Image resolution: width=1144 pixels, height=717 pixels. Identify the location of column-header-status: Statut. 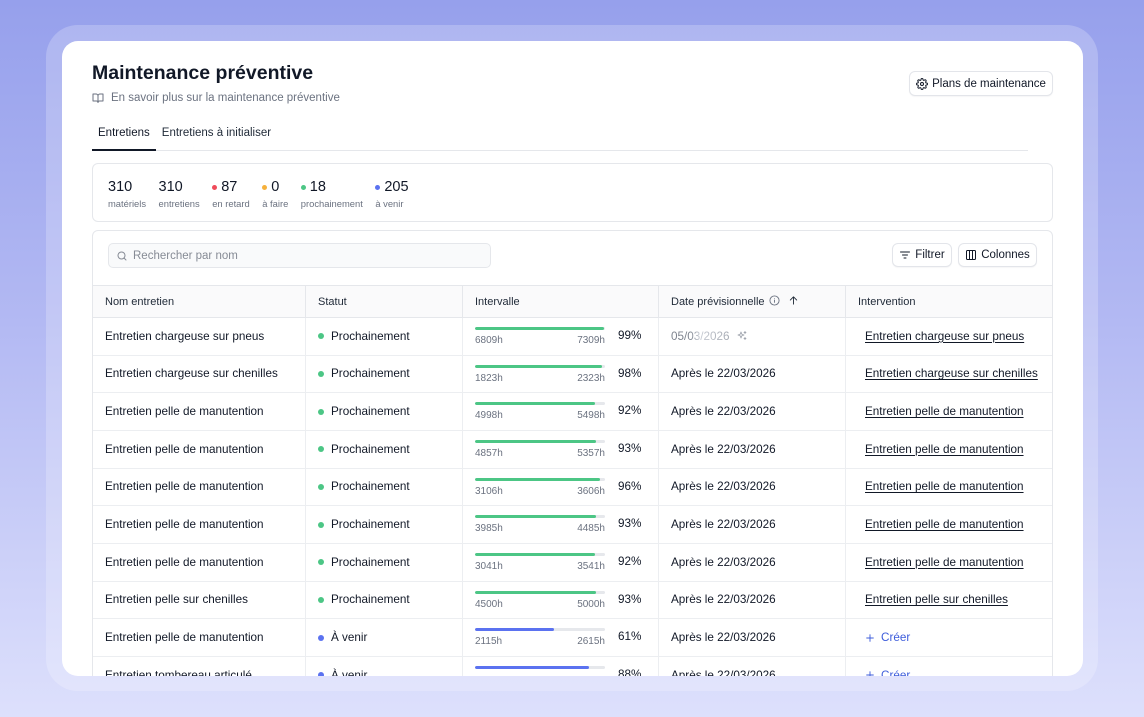
(383, 301).